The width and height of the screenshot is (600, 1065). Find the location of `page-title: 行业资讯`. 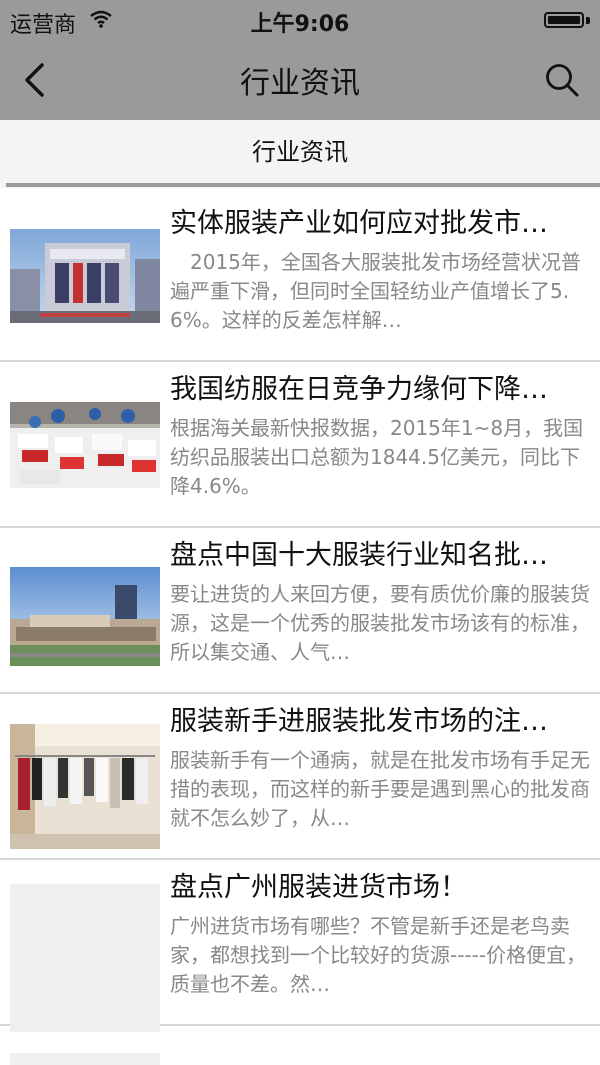

page-title: 行业资讯 is located at coordinates (300, 83).